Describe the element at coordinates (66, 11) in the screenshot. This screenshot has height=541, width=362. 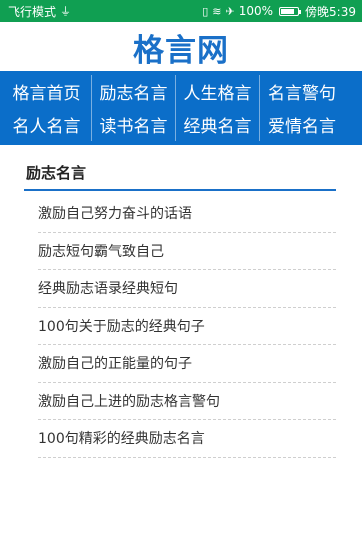
I see `usb-icon: ⏚` at that location.